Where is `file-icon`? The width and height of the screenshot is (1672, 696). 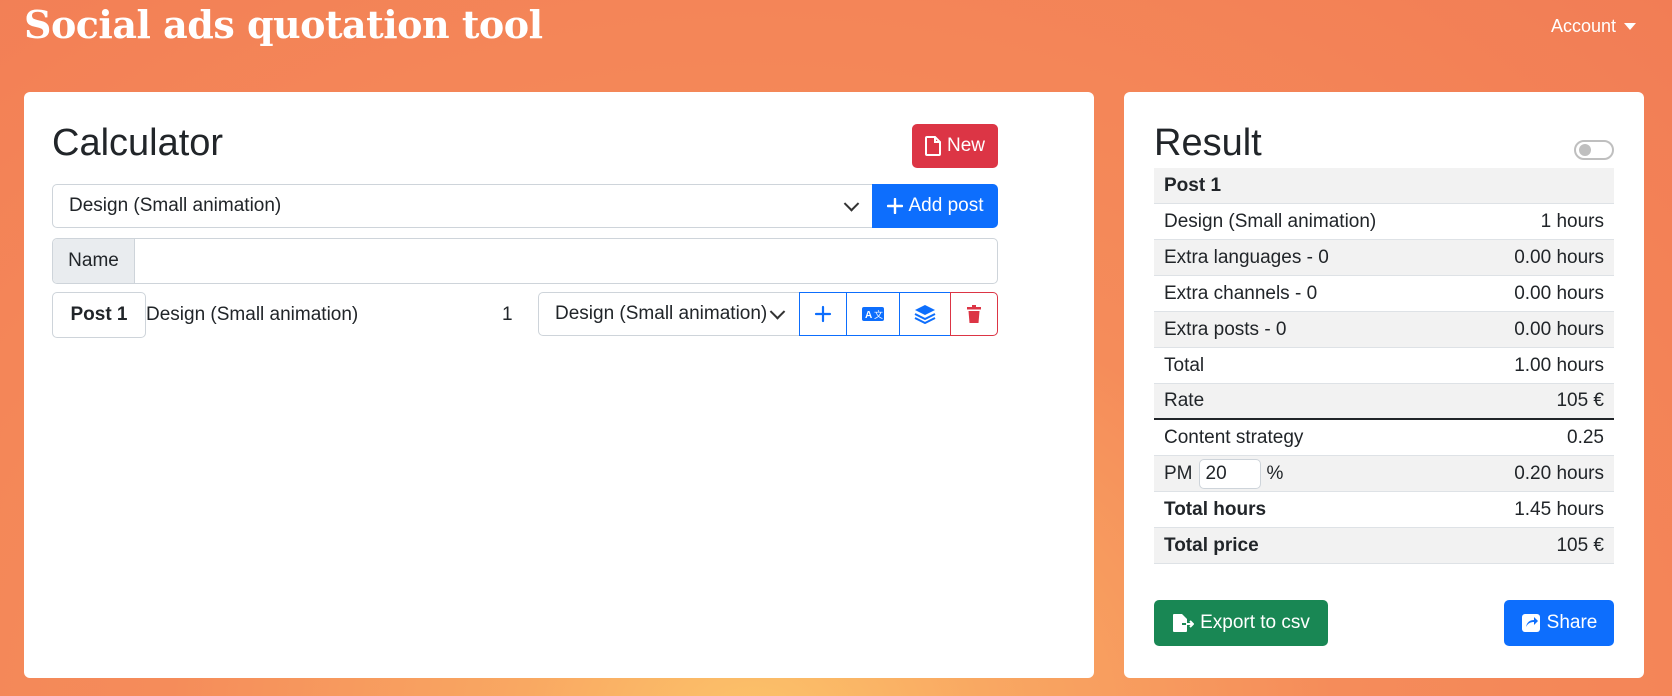
file-icon is located at coordinates (932, 146).